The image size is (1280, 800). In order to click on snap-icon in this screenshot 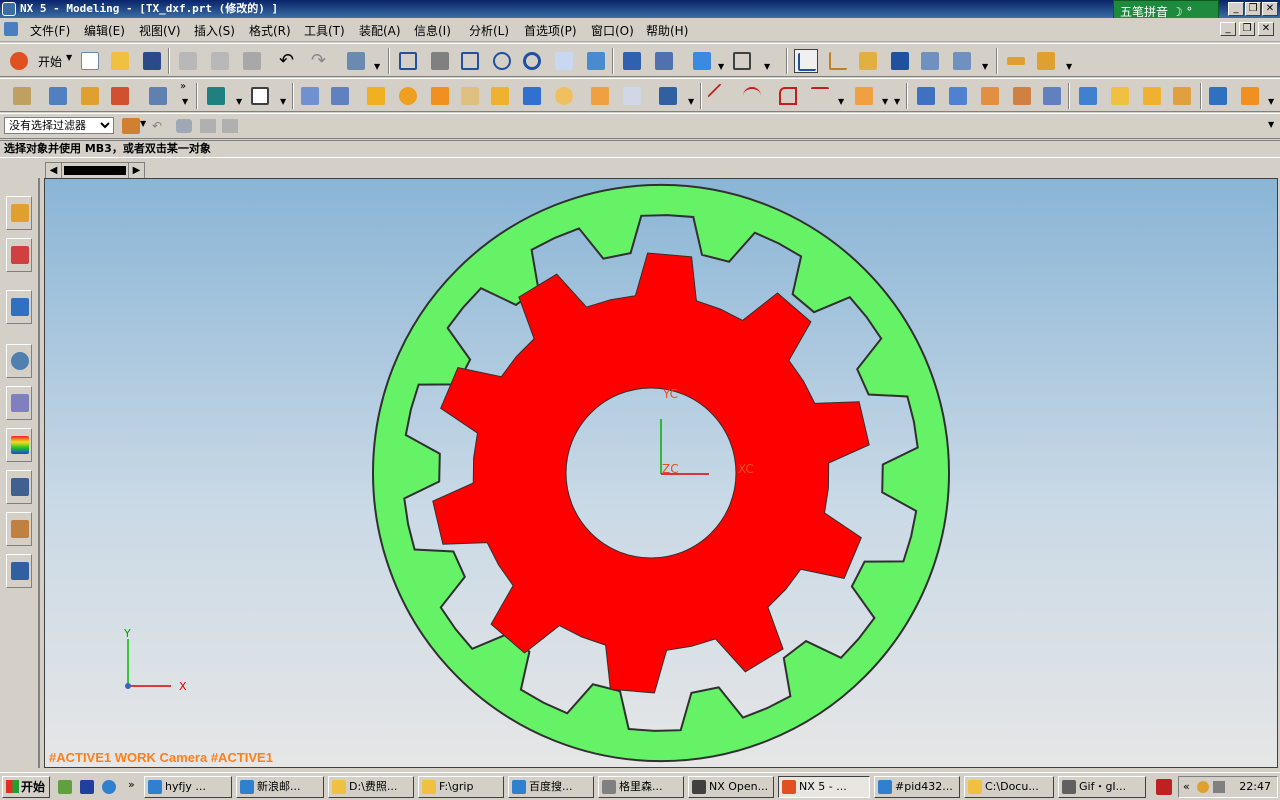, I will do `click(208, 126)`.